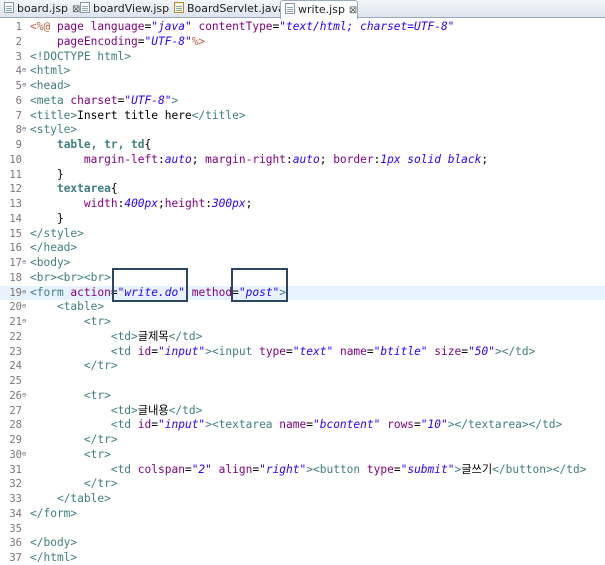  I want to click on code-line: 12 textarea{, so click(302, 189).